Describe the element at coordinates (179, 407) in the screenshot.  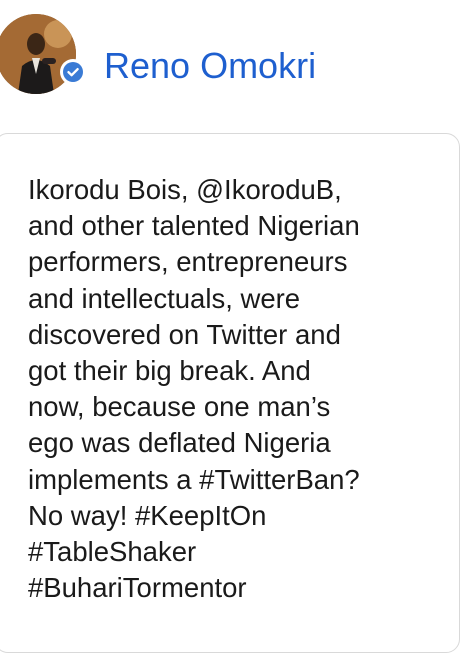
I see `post-text-line: now, because one man’s` at that location.